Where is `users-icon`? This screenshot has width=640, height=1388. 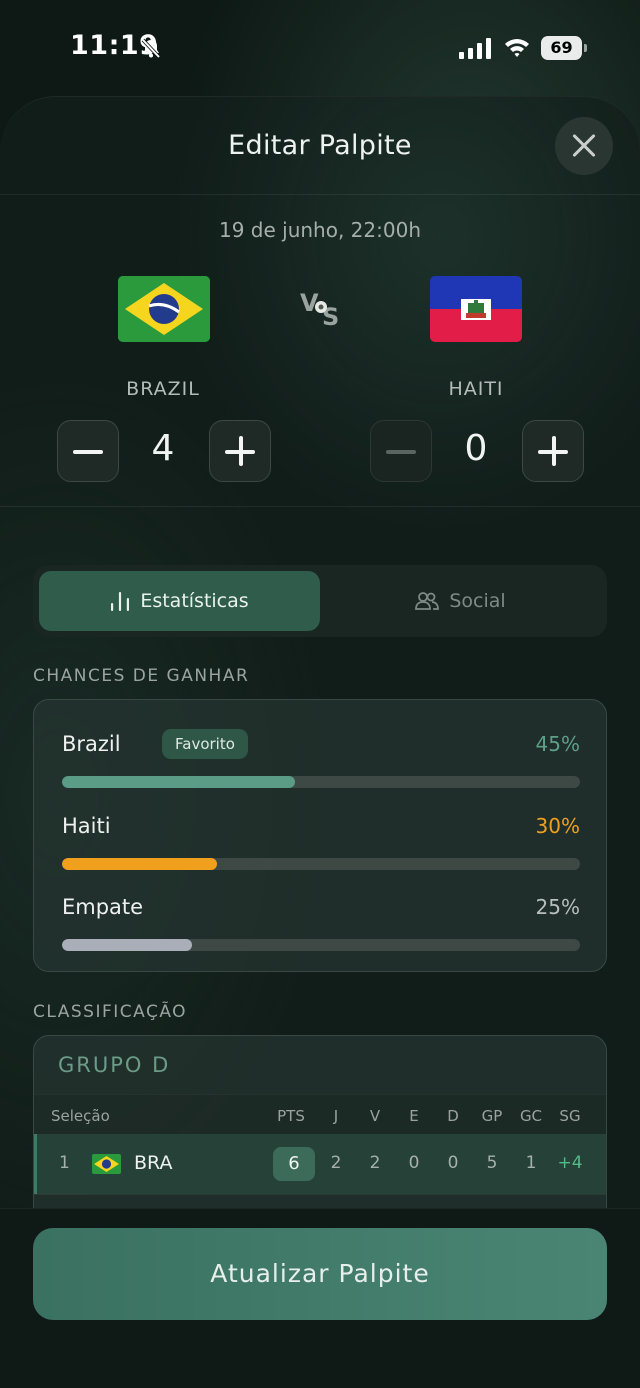
users-icon is located at coordinates (427, 601).